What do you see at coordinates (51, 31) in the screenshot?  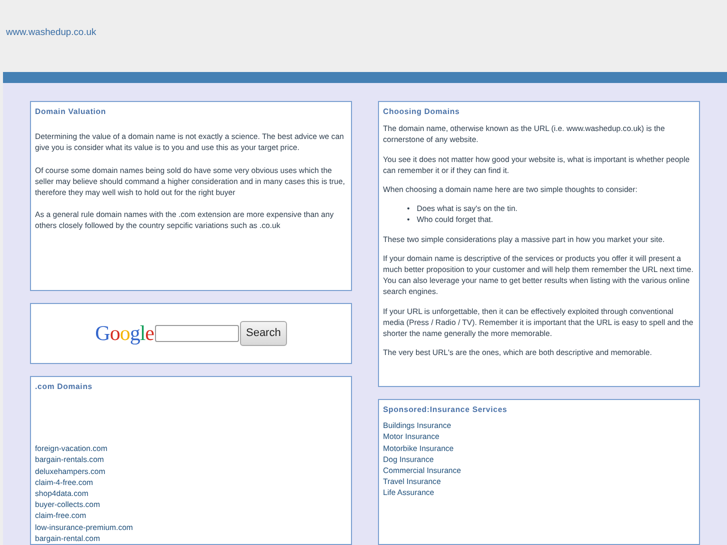 I see `site-link: www.washedup.co.uk` at bounding box center [51, 31].